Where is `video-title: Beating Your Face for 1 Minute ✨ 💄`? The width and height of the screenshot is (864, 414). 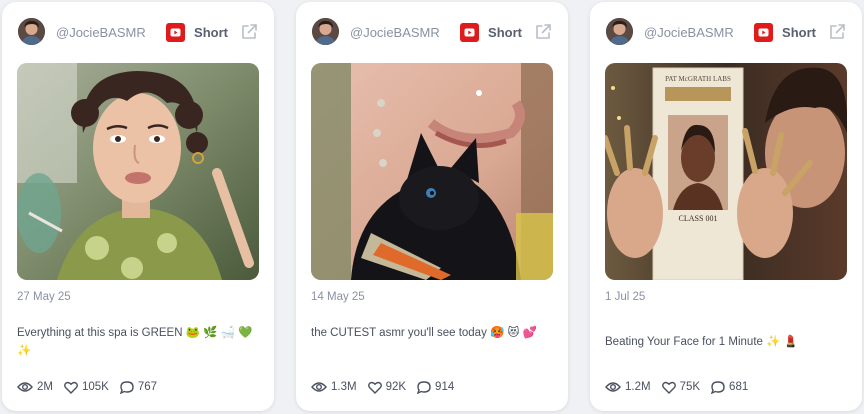
video-title: Beating Your Face for 1 Minute ✨ 💄 is located at coordinates (726, 342).